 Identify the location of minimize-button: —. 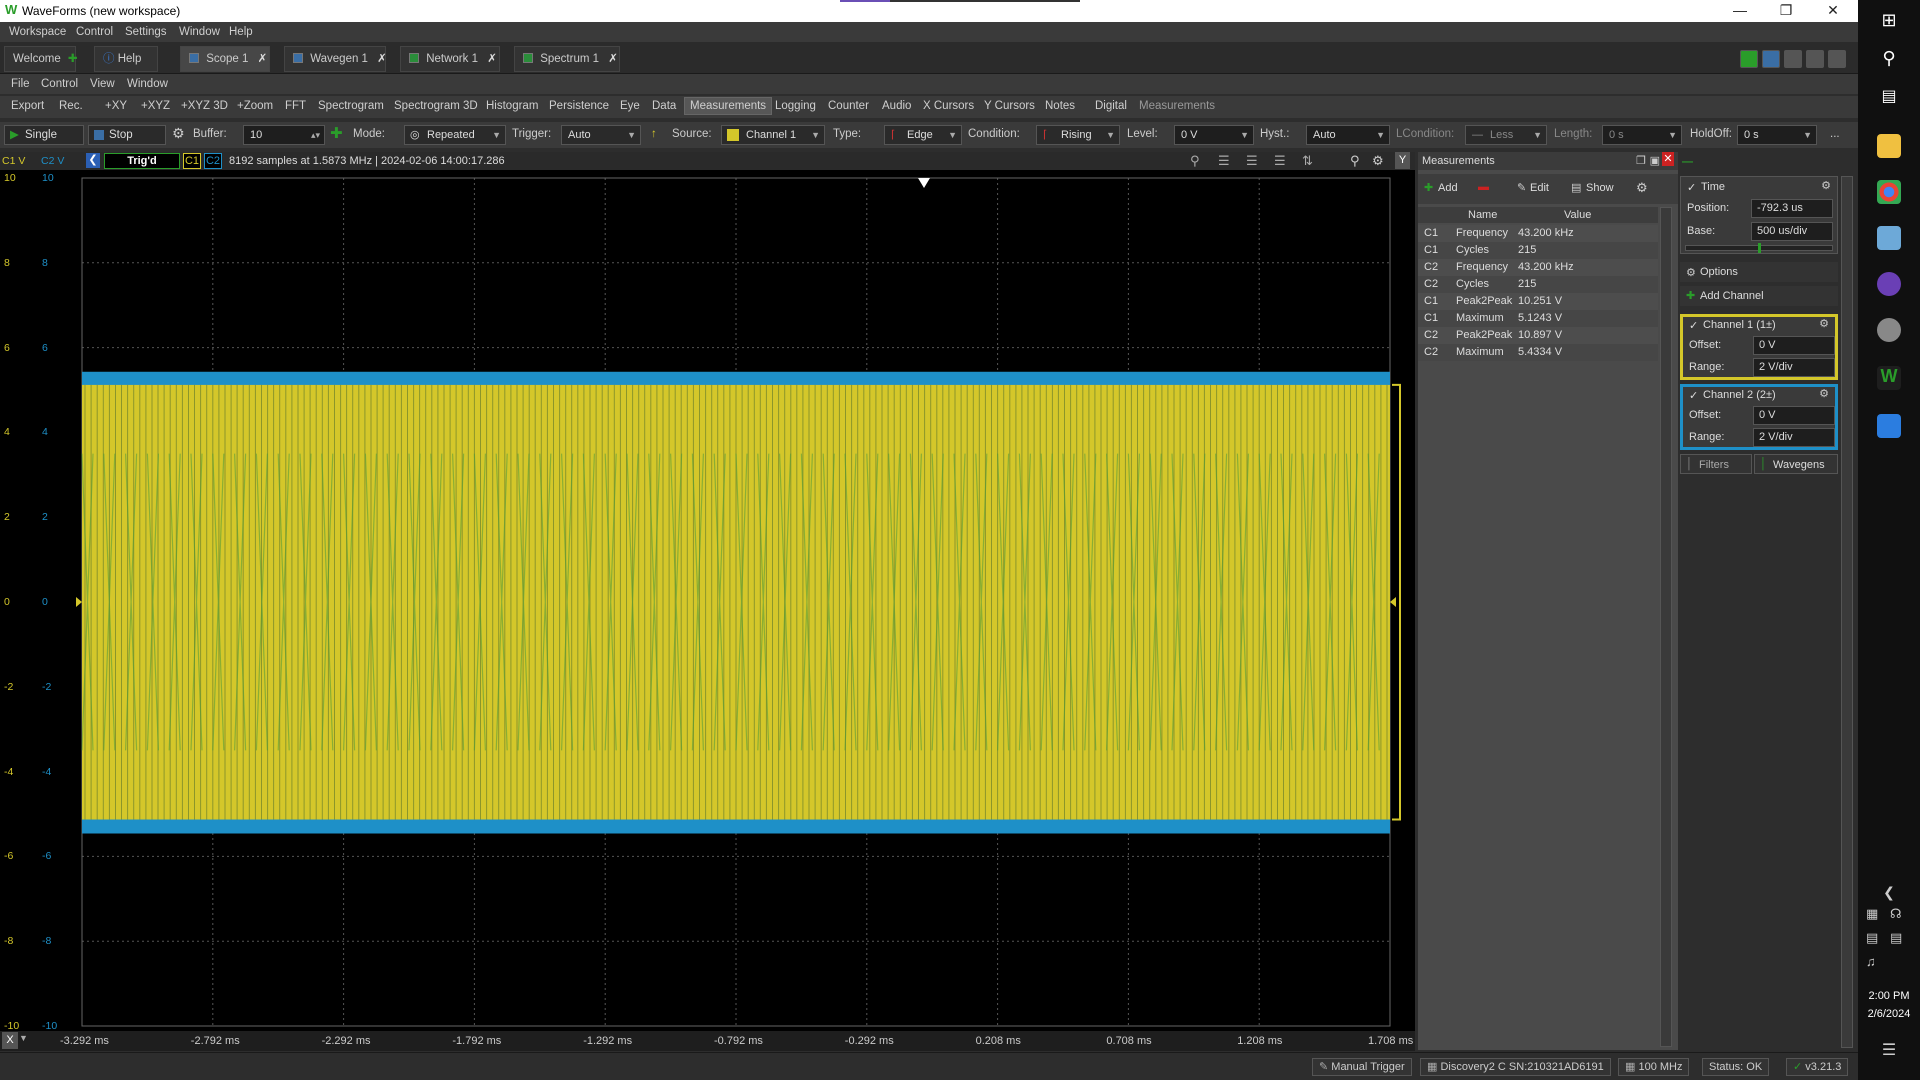
(1740, 10).